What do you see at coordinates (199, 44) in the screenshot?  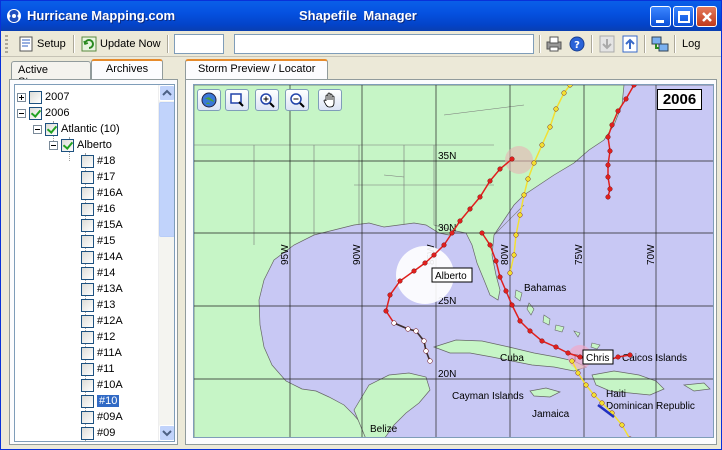 I see `toolbar-small-field` at bounding box center [199, 44].